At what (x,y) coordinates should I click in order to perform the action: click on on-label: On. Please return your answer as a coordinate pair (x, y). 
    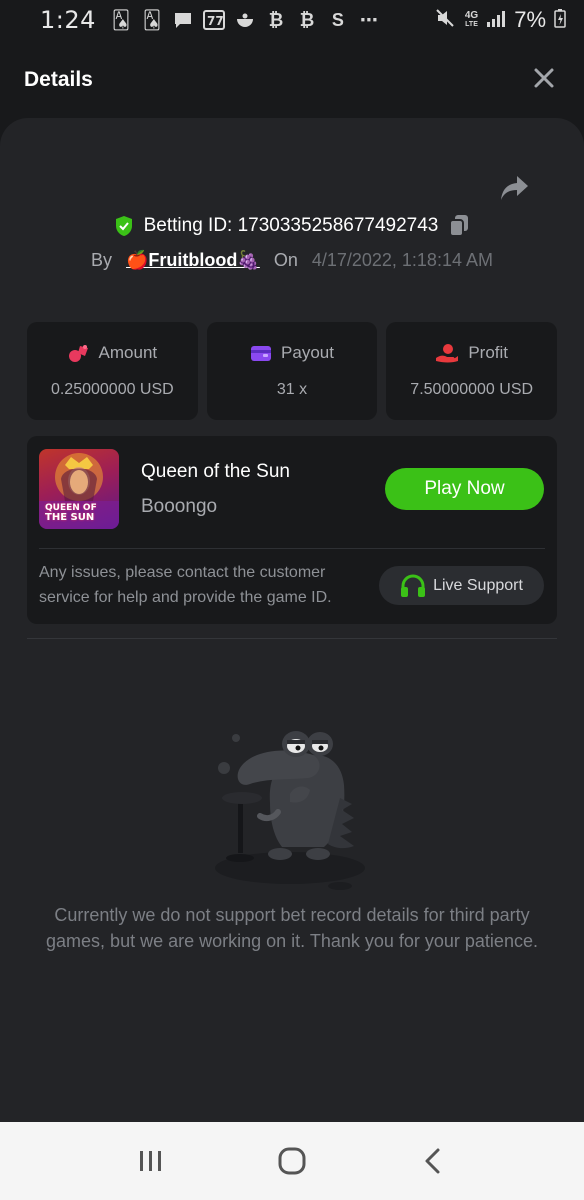
    Looking at the image, I should click on (285, 260).